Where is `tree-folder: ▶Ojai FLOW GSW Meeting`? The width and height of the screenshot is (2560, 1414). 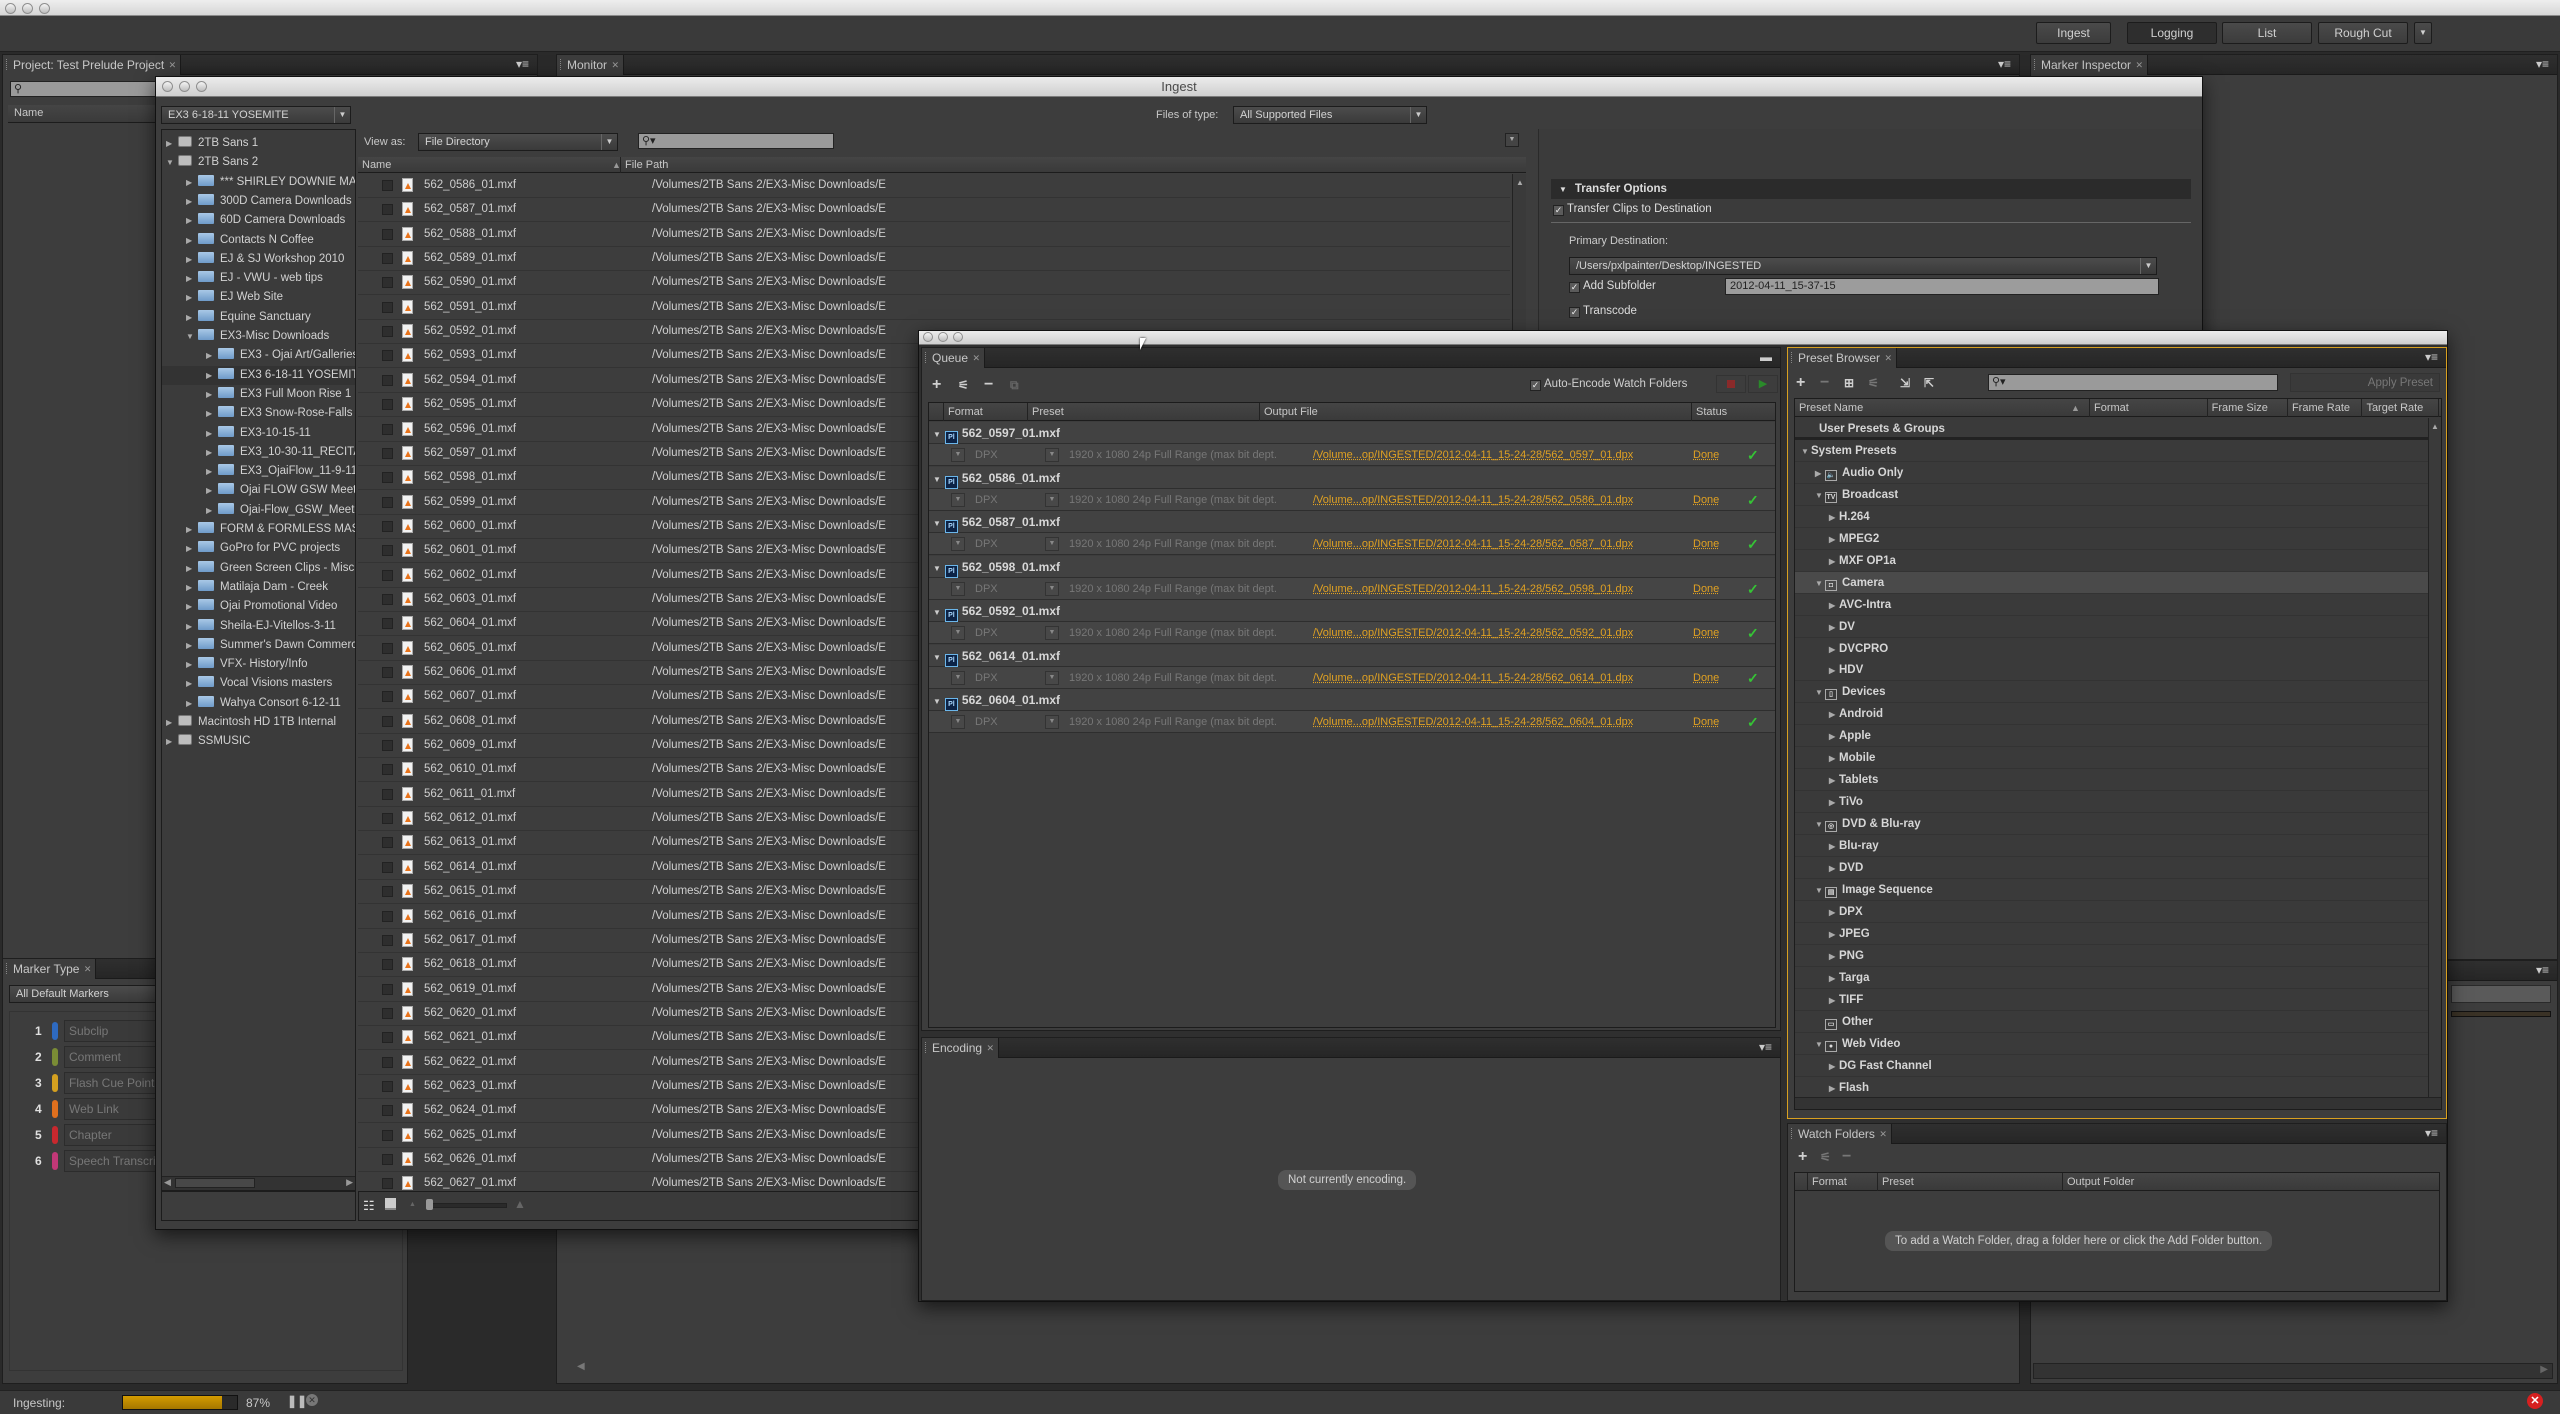 tree-folder: ▶Ojai FLOW GSW Meeting is located at coordinates (258, 490).